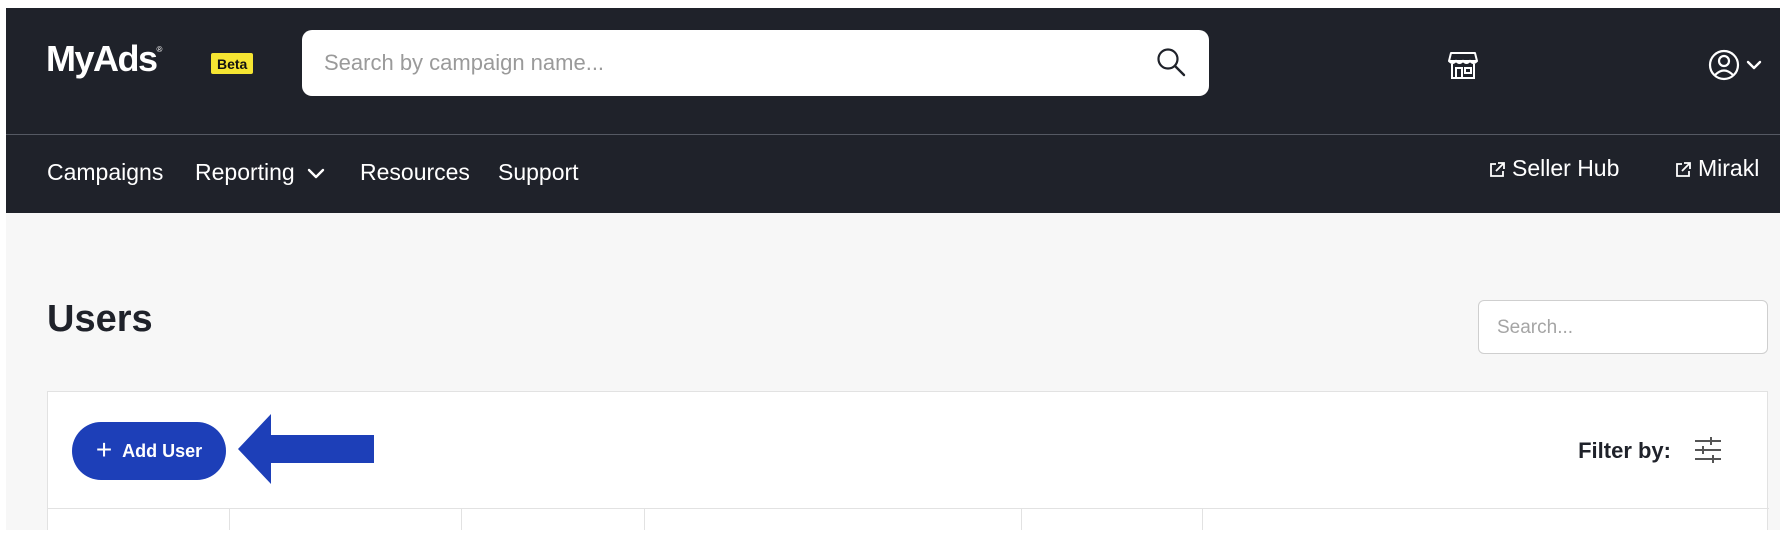  I want to click on campaign-search-box, so click(755, 63).